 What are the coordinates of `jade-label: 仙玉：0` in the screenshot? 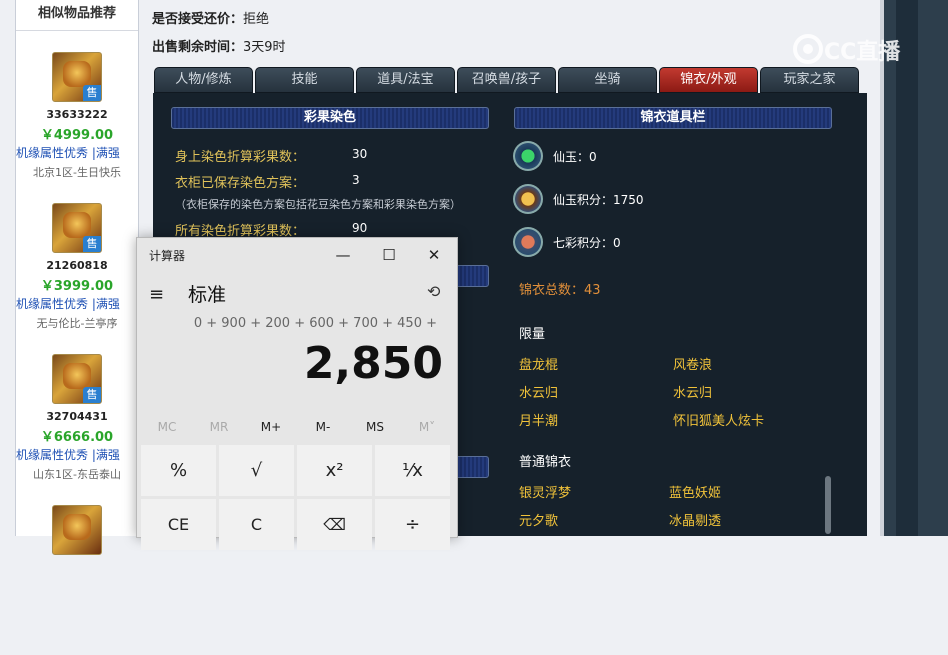 It's located at (575, 157).